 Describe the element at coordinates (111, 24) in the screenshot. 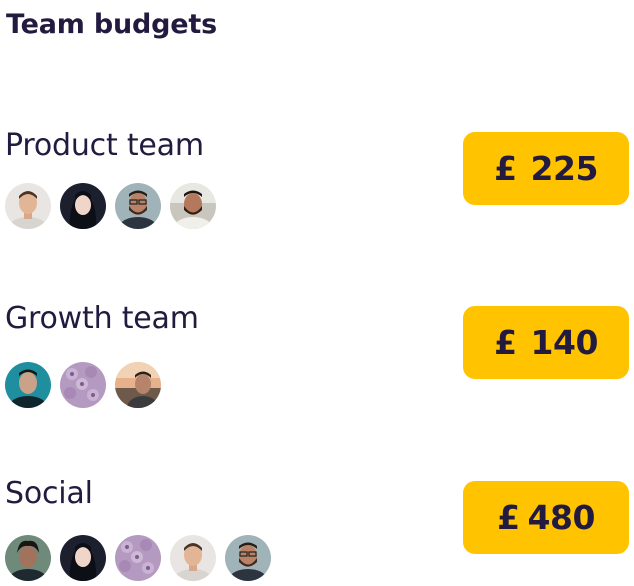

I see `page-title: Team budgets` at that location.